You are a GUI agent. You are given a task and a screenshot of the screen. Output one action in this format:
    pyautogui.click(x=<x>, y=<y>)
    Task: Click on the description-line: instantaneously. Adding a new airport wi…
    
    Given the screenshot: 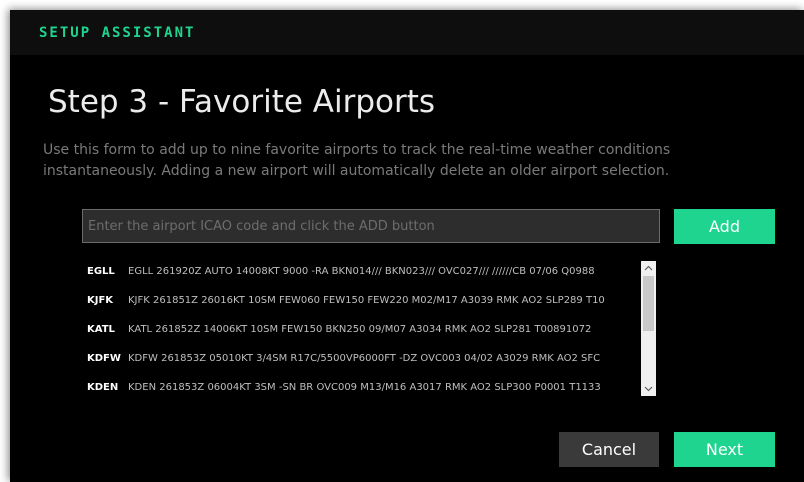 What is the action you would take?
    pyautogui.click(x=356, y=171)
    